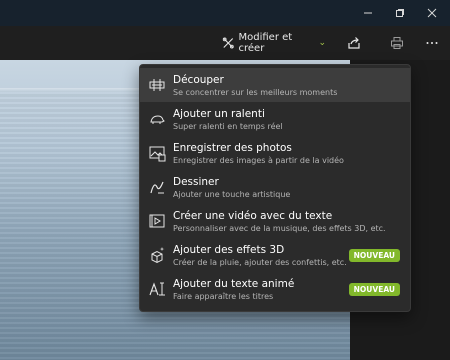 The image size is (450, 360). I want to click on video-text-icon, so click(157, 221).